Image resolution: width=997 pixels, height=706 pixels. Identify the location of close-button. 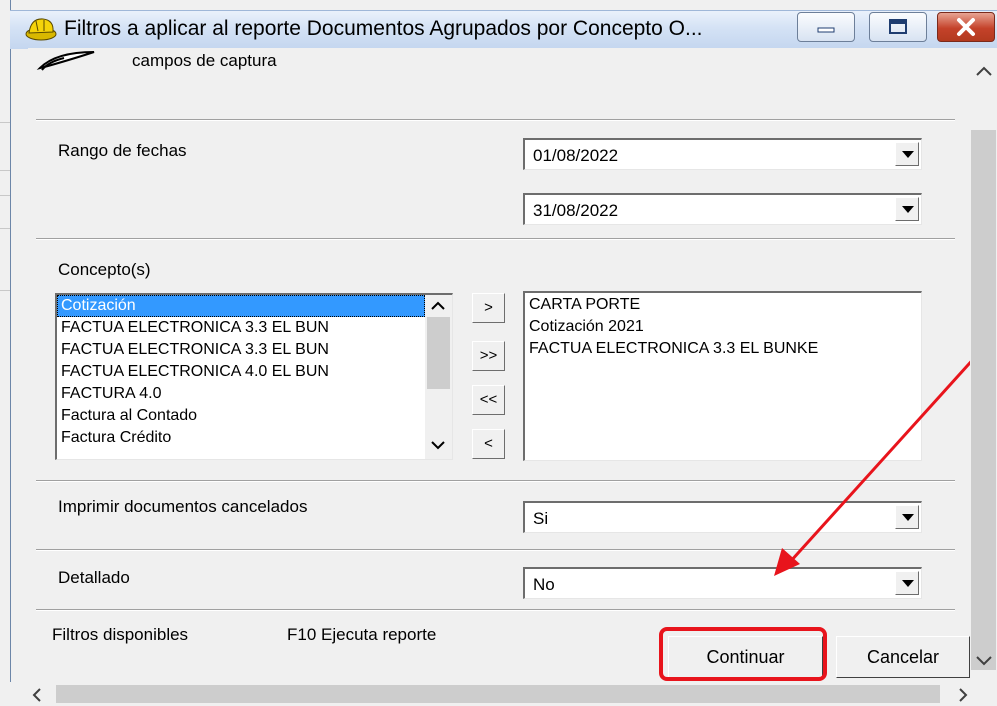
(966, 27).